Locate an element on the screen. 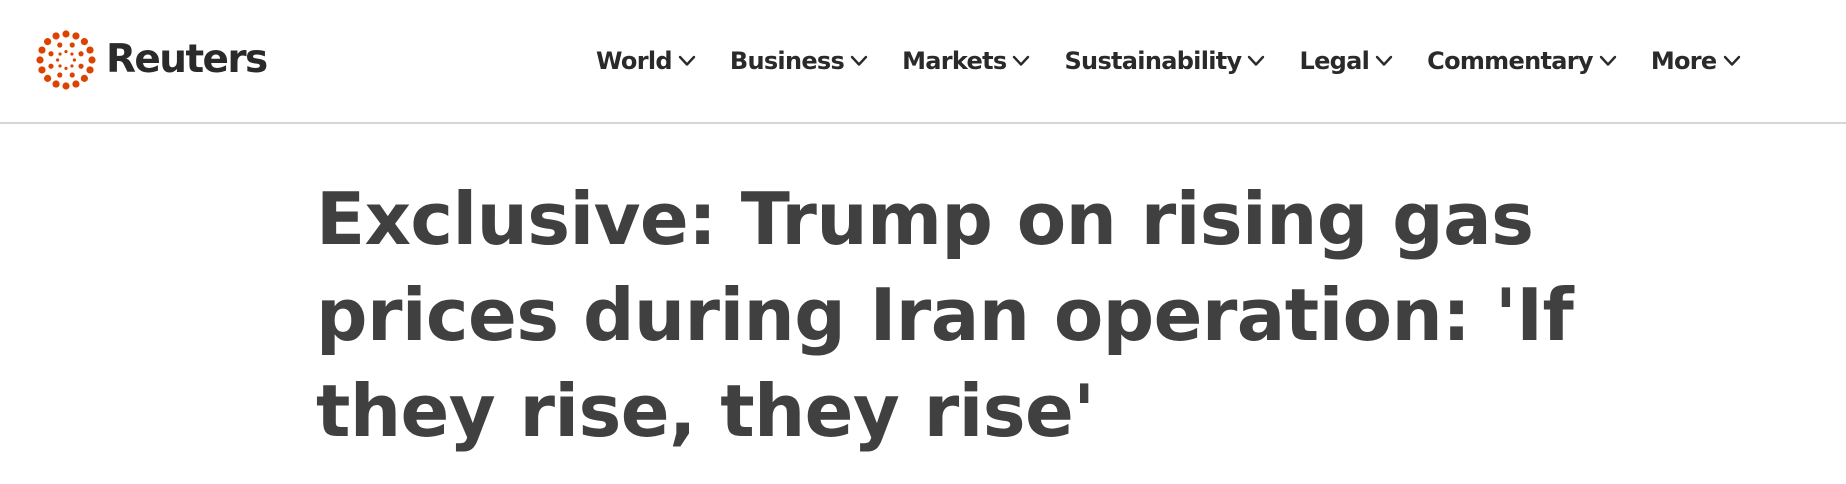 The height and width of the screenshot is (484, 1846). nav-item-label: Commentary is located at coordinates (1510, 61).